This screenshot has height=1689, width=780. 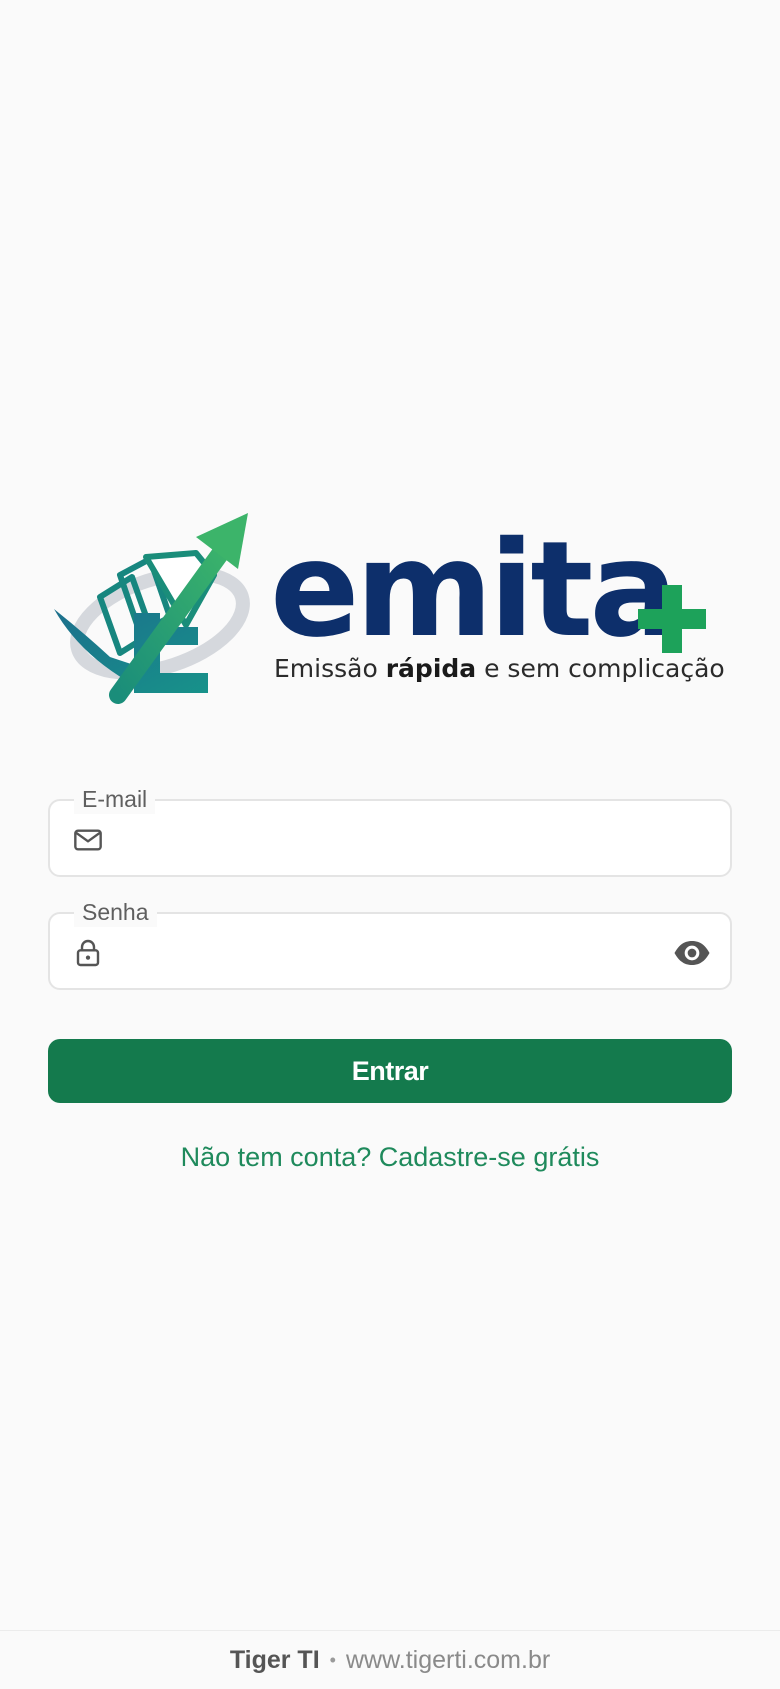 I want to click on footer-website: www.tigerti.com.br, so click(x=448, y=1659).